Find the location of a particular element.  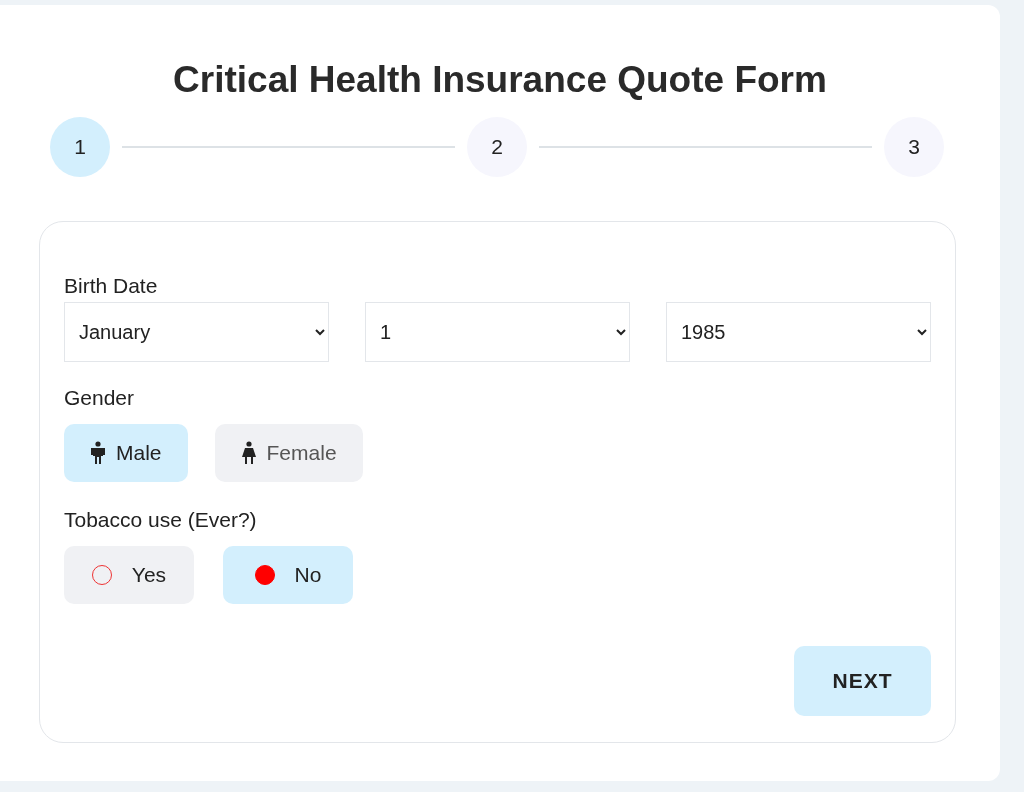

radio-icon is located at coordinates (264, 575).